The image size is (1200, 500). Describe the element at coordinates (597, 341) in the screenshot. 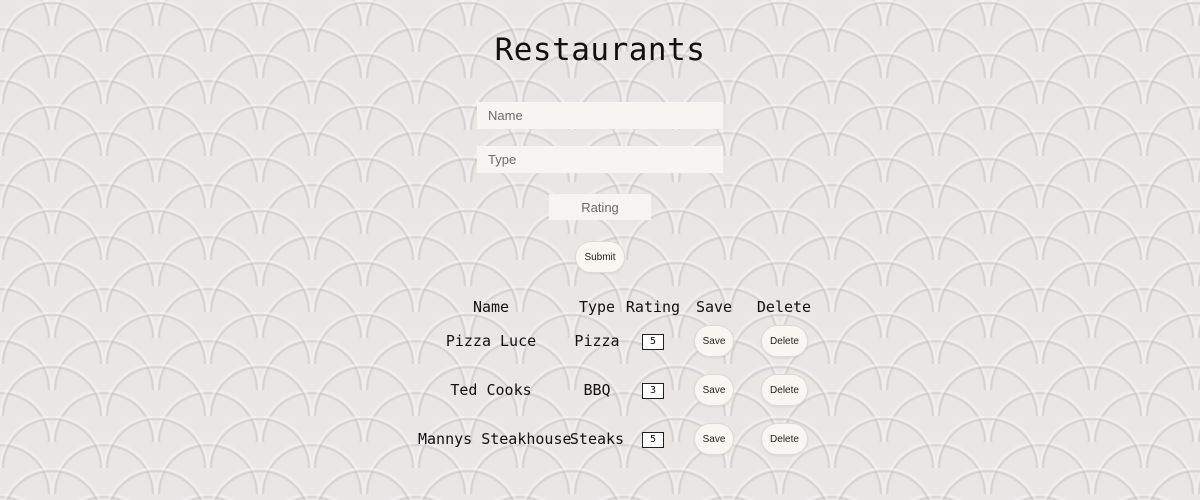

I see `restaurant-type: Pizza` at that location.